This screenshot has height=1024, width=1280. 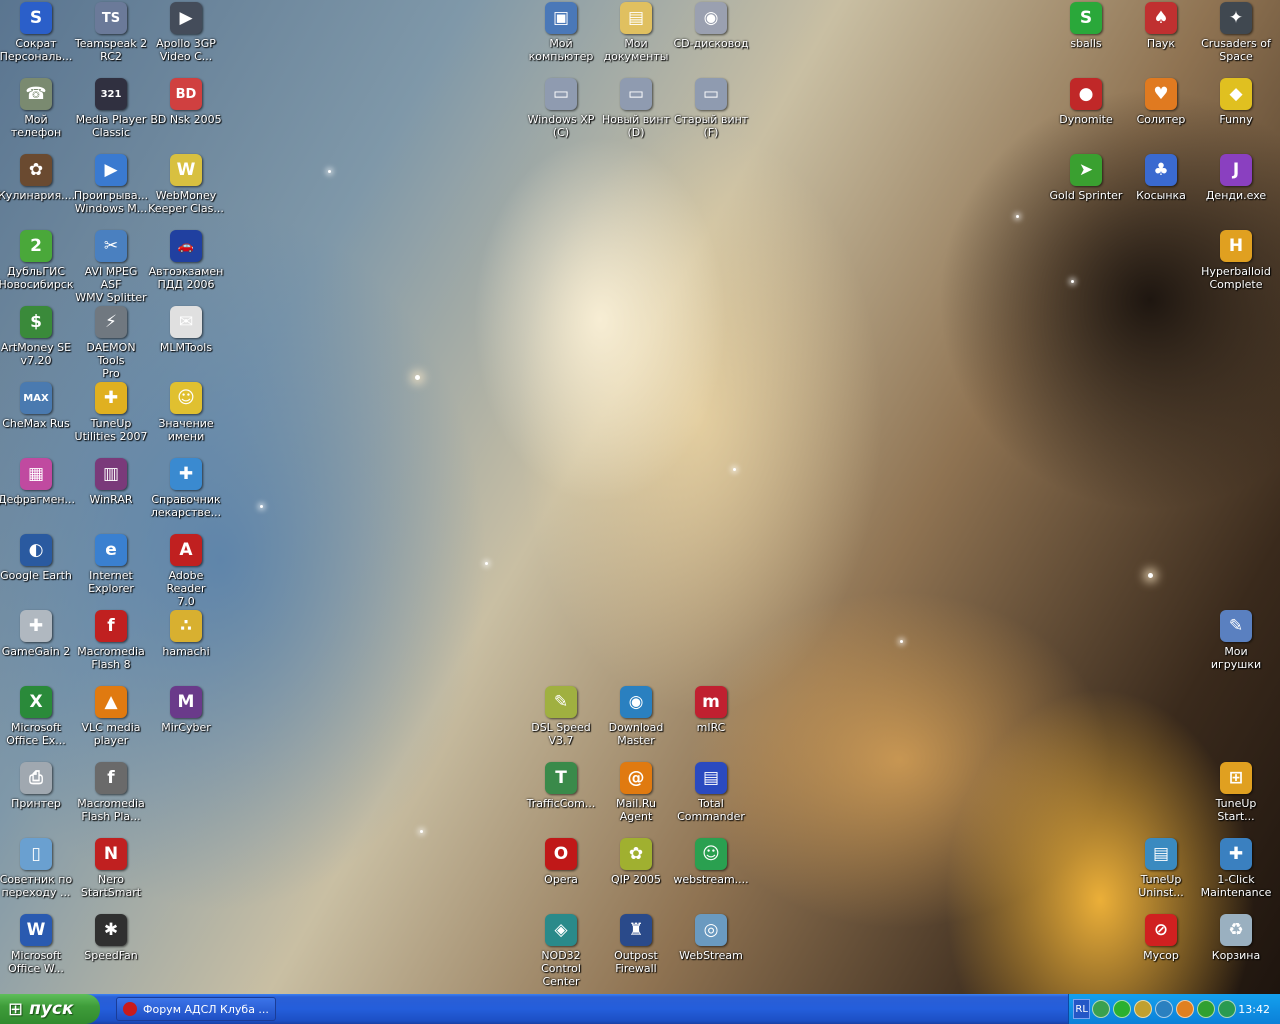 I want to click on desktop-icon: J Денди.exe, so click(x=1236, y=188).